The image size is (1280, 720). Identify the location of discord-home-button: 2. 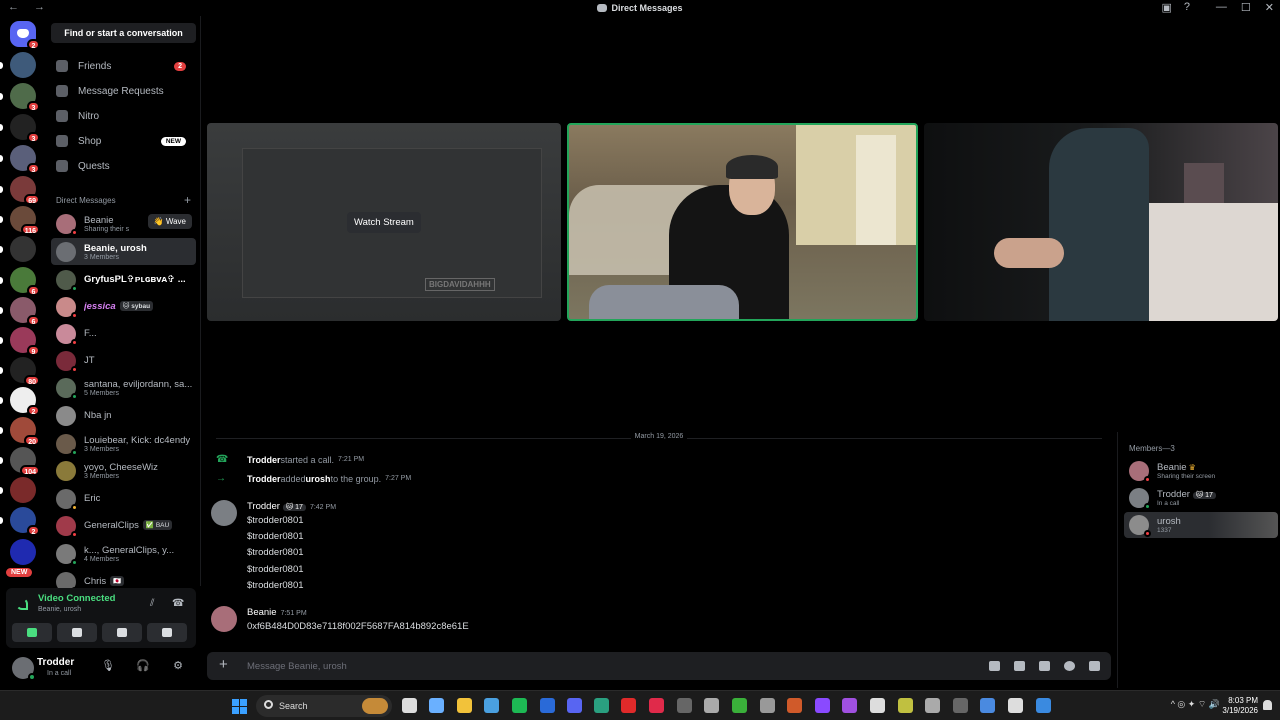
(25, 35).